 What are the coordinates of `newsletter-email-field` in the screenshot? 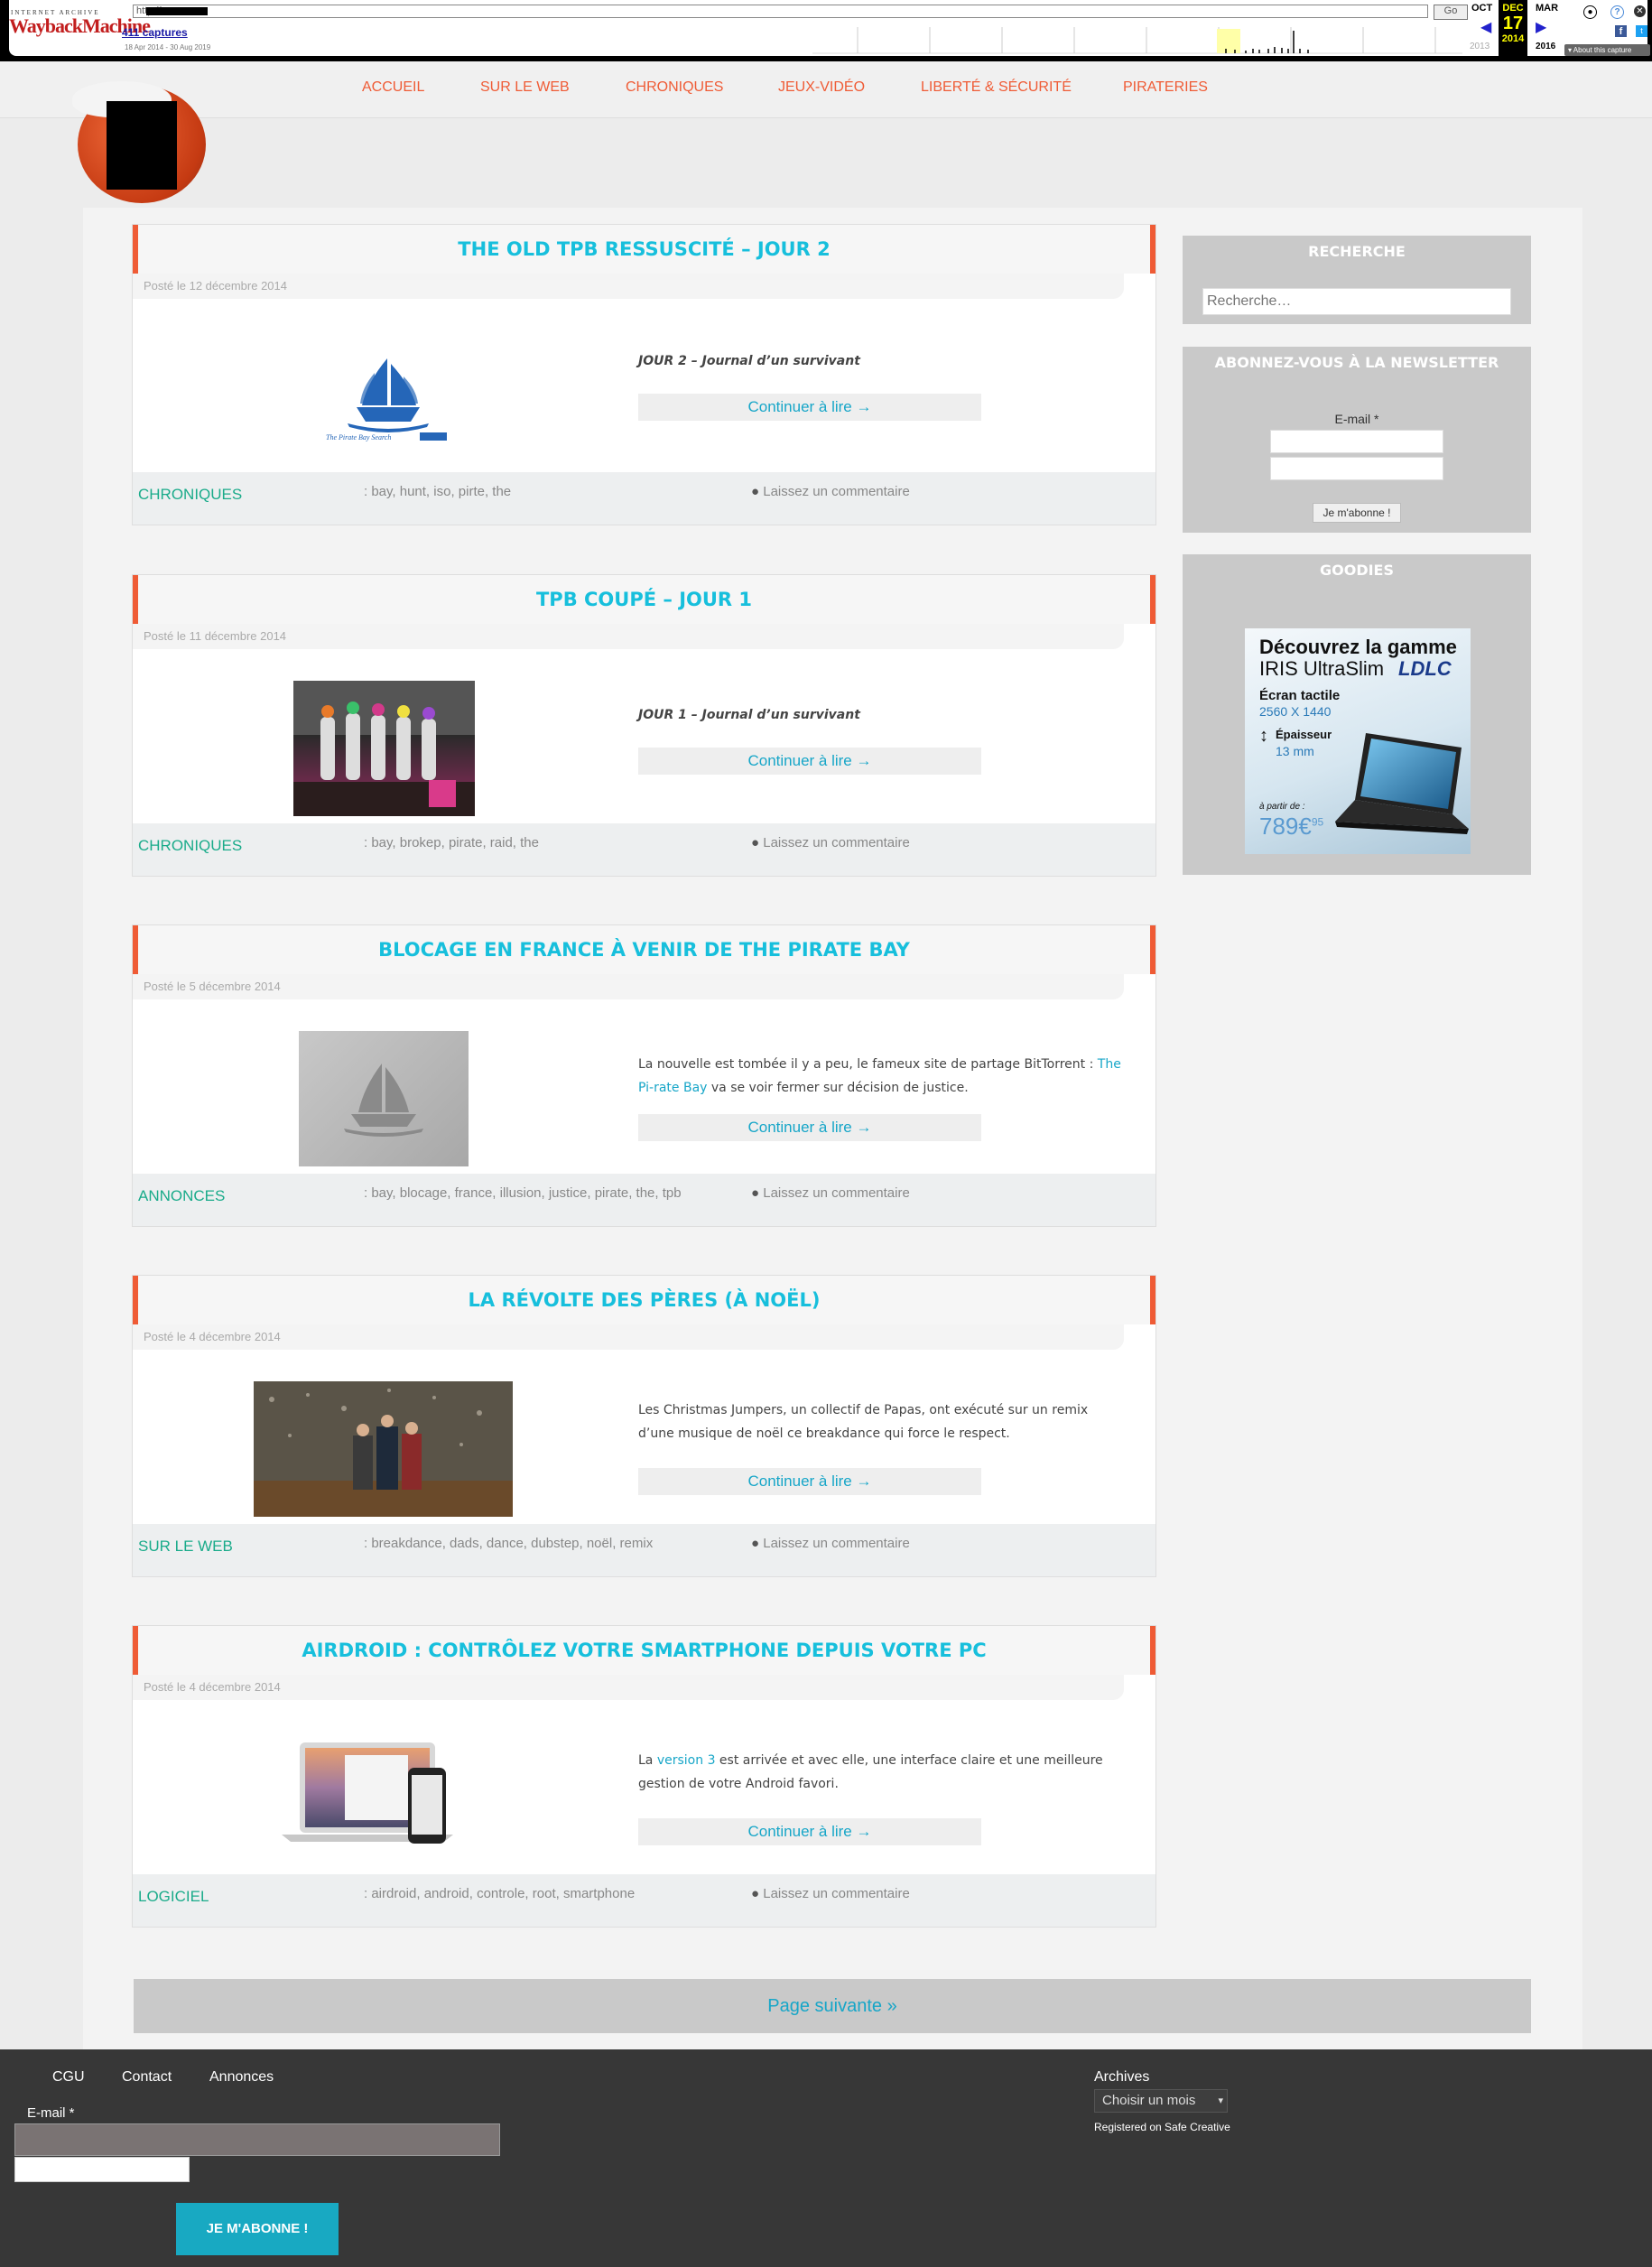 It's located at (1356, 441).